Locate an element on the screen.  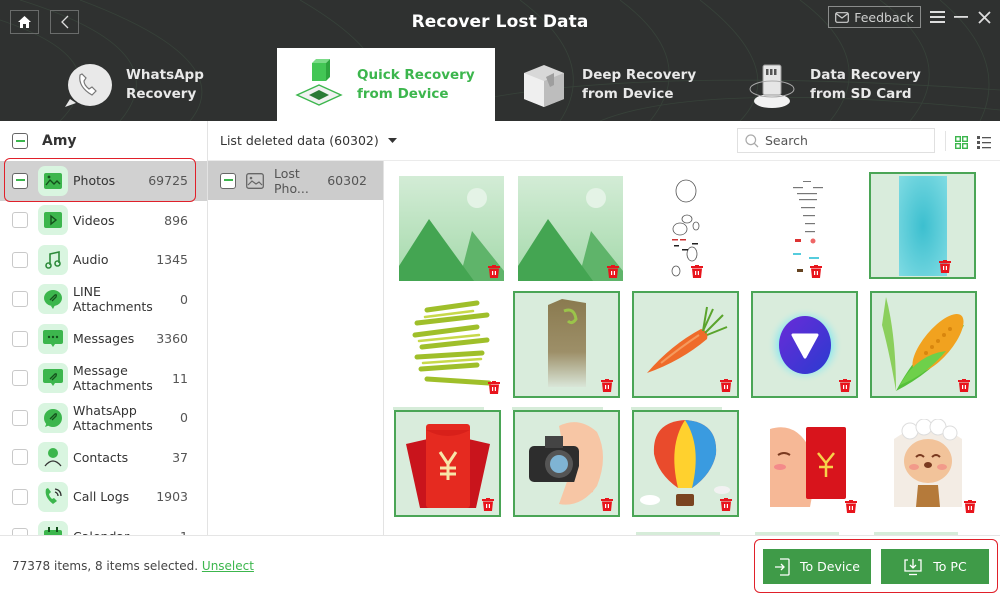
device-name: Amy is located at coordinates (59, 141).